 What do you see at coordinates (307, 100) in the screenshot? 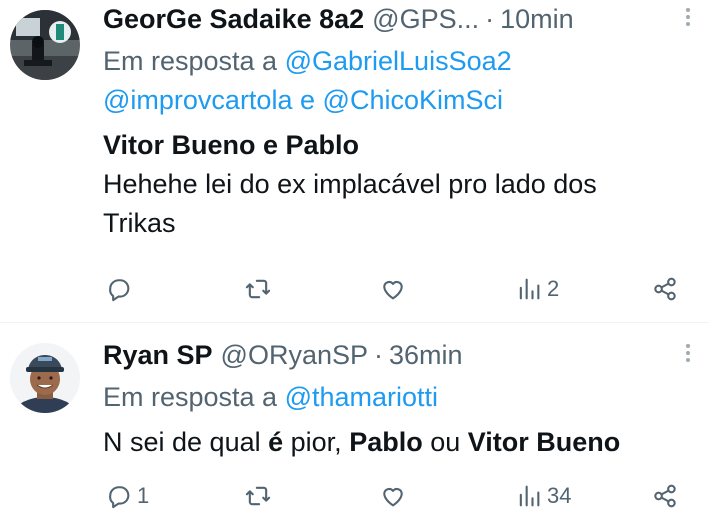
I see `reply-and: e` at bounding box center [307, 100].